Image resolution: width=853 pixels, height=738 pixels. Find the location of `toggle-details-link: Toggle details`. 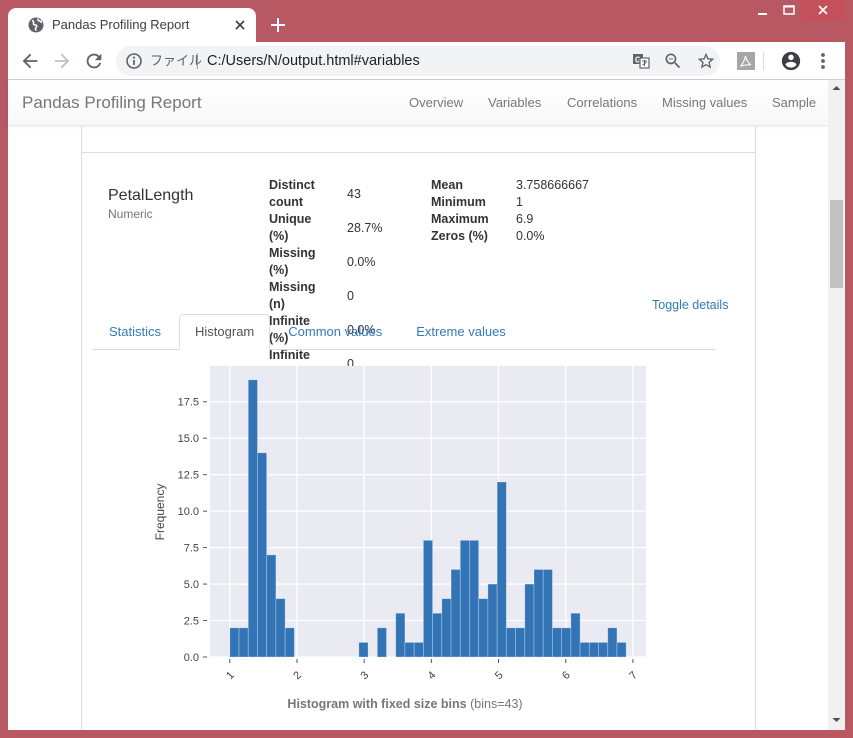

toggle-details-link: Toggle details is located at coordinates (690, 305).